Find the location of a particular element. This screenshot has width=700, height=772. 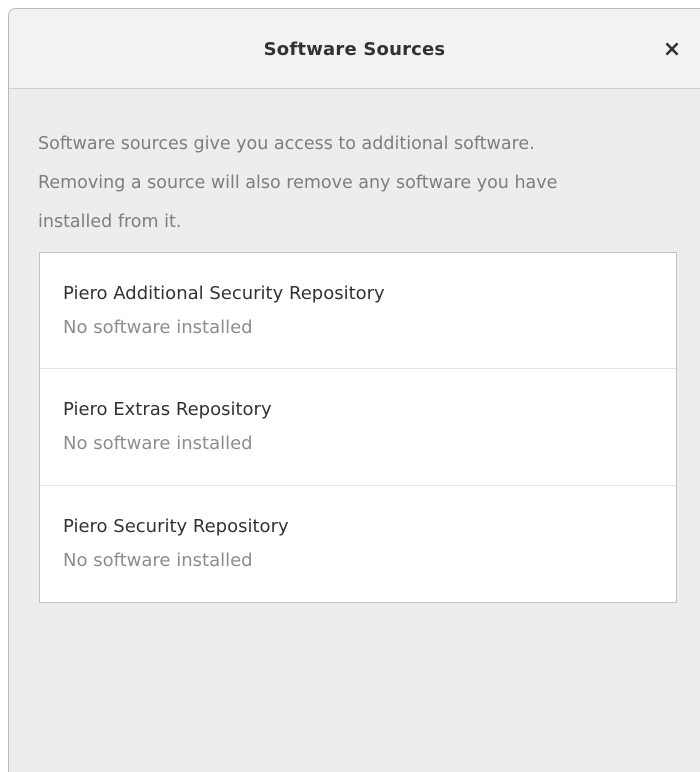

repository-name: Piero Extras Repository is located at coordinates (167, 410).